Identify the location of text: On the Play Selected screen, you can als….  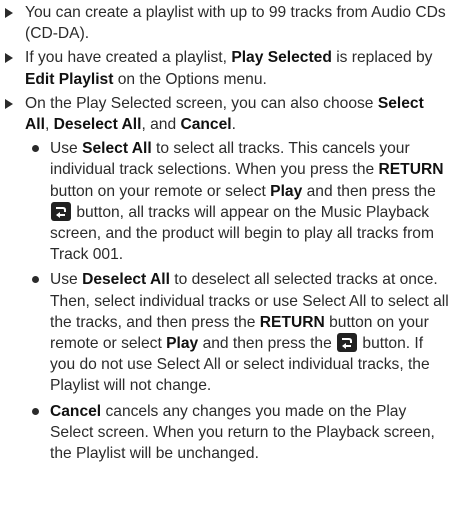
(201, 103).